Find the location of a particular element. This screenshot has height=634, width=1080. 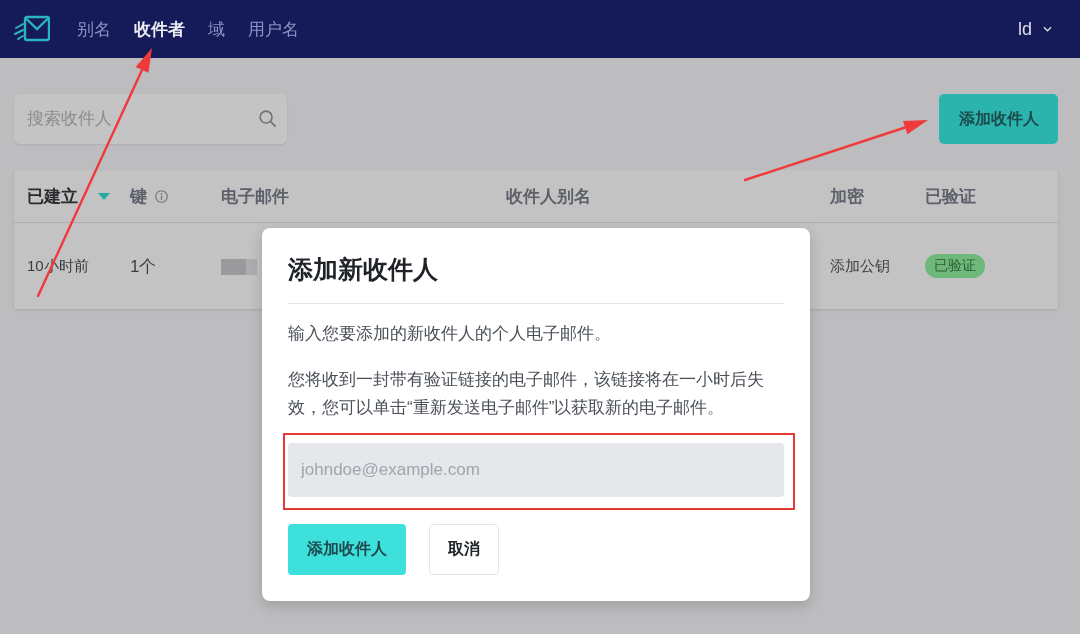

column-header: 收件人别名 is located at coordinates (548, 196).